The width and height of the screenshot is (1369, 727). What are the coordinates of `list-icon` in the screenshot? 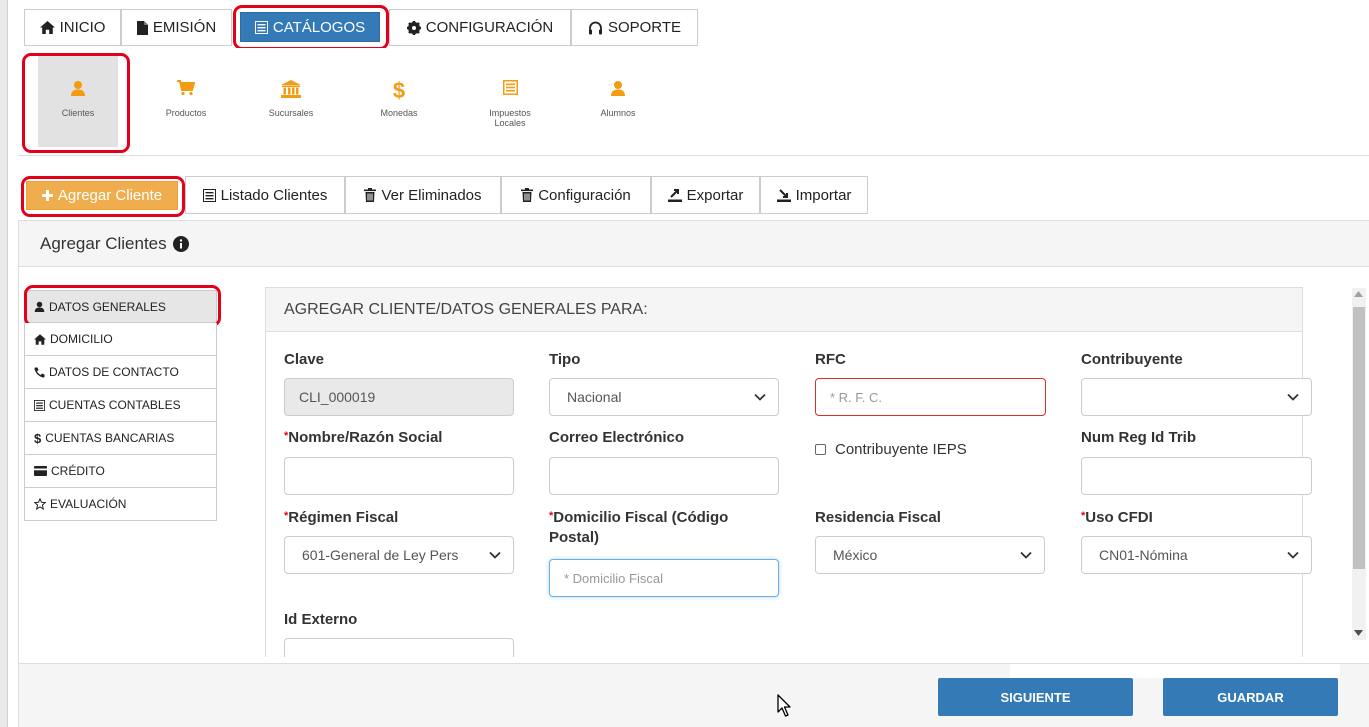 It's located at (510, 91).